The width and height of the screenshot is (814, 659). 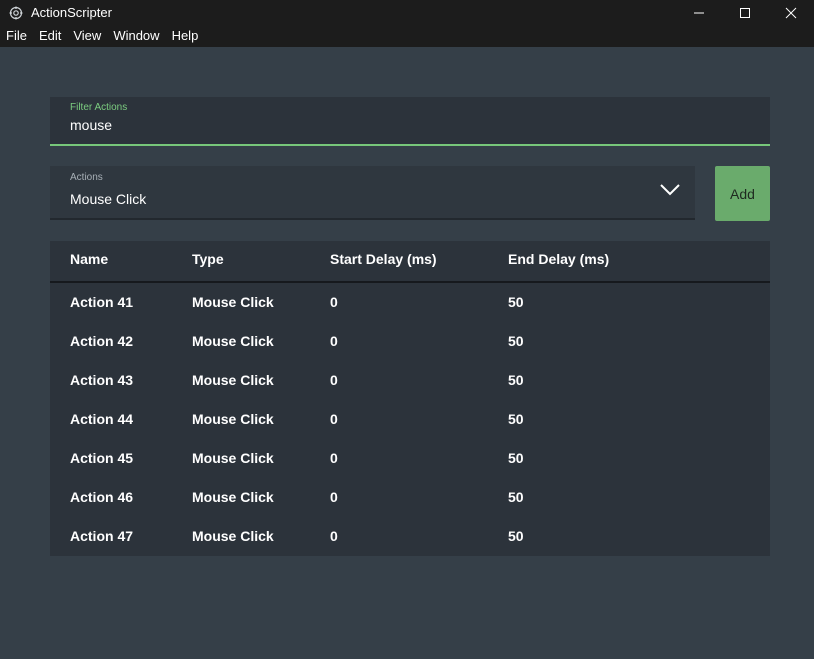 I want to click on close-icon, so click(x=791, y=12).